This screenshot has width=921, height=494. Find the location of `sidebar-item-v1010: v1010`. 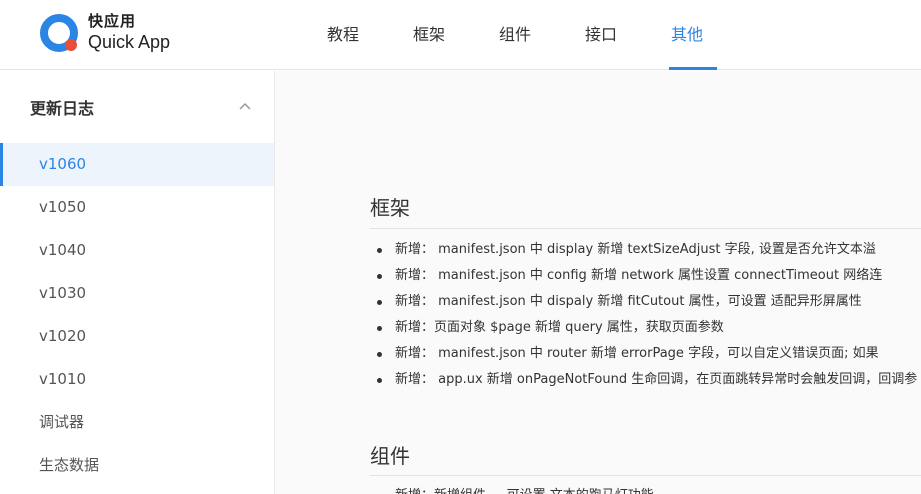

sidebar-item-v1010: v1010 is located at coordinates (137, 379).